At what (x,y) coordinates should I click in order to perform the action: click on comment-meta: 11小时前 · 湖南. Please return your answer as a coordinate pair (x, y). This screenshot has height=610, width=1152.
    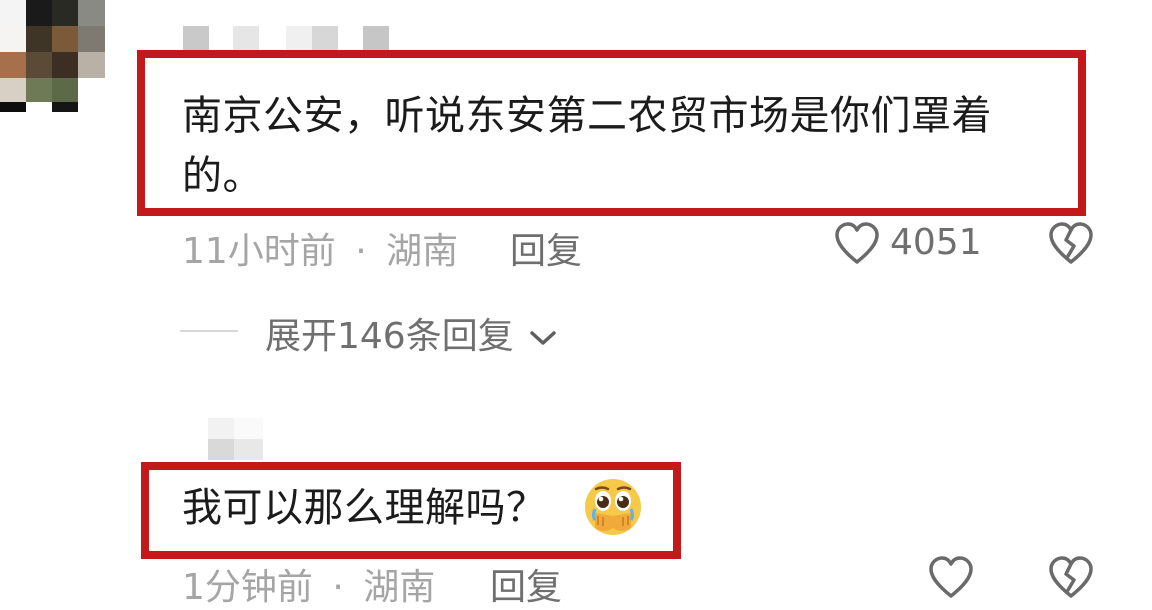
    Looking at the image, I should click on (320, 248).